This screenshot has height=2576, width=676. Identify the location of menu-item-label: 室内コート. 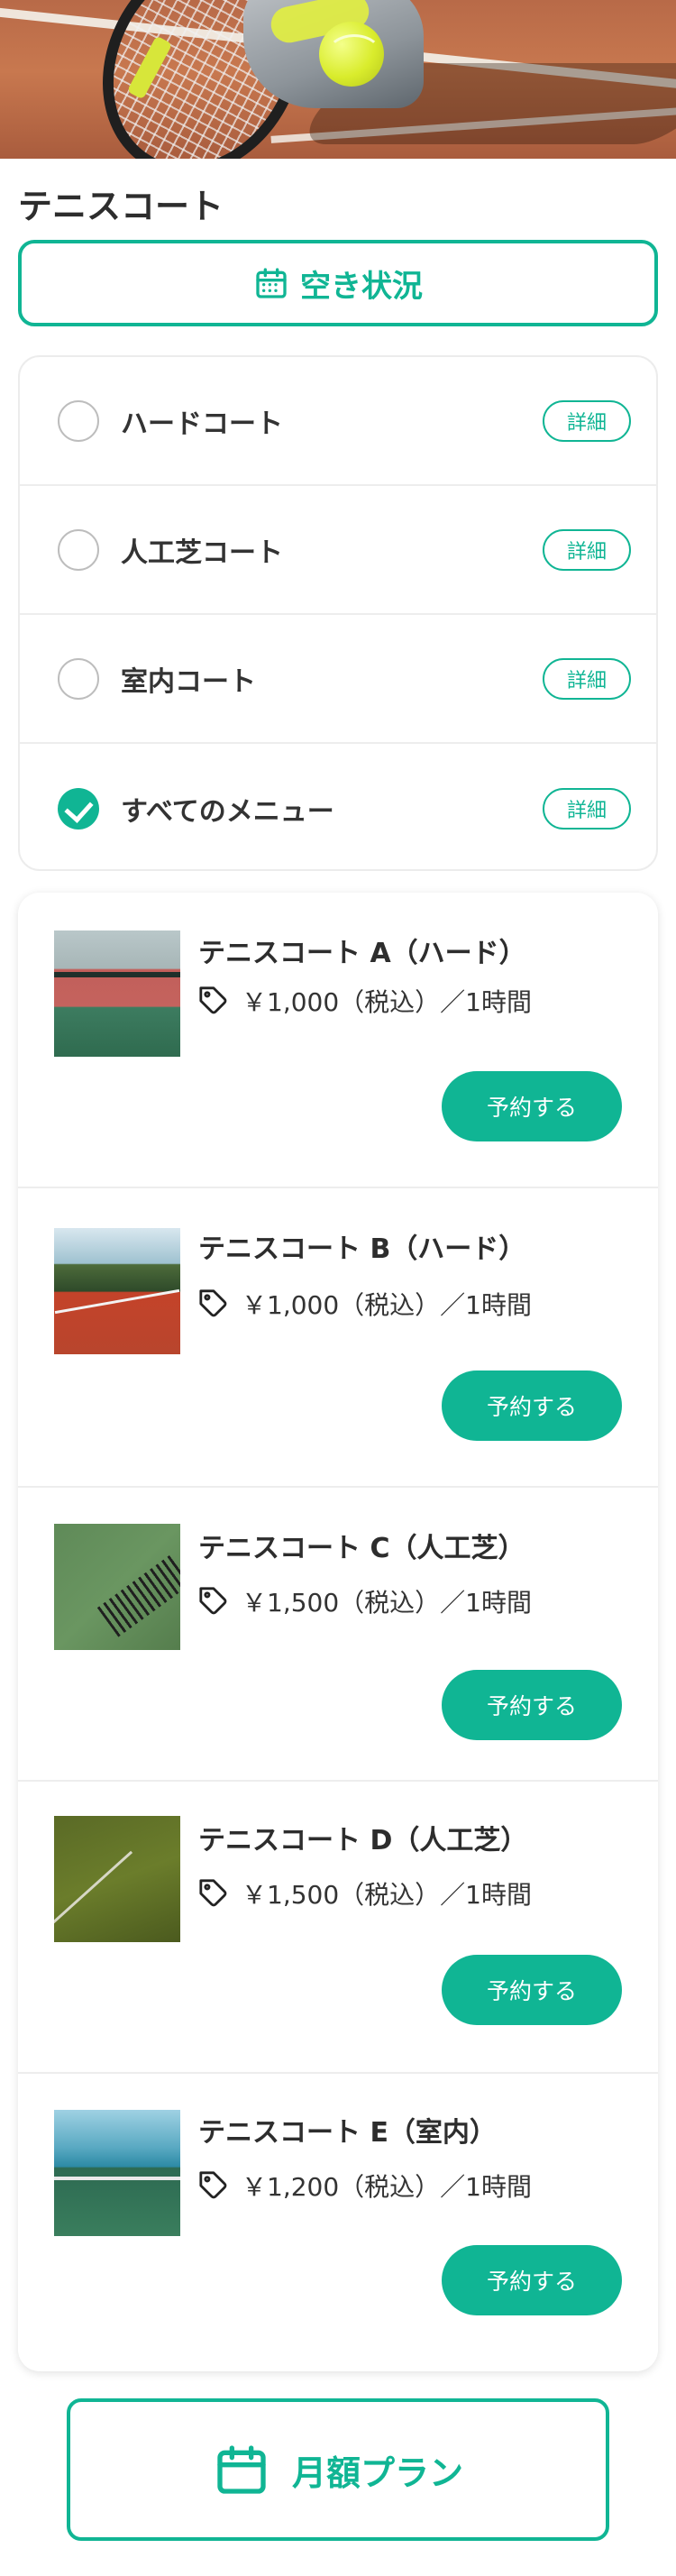
(188, 681).